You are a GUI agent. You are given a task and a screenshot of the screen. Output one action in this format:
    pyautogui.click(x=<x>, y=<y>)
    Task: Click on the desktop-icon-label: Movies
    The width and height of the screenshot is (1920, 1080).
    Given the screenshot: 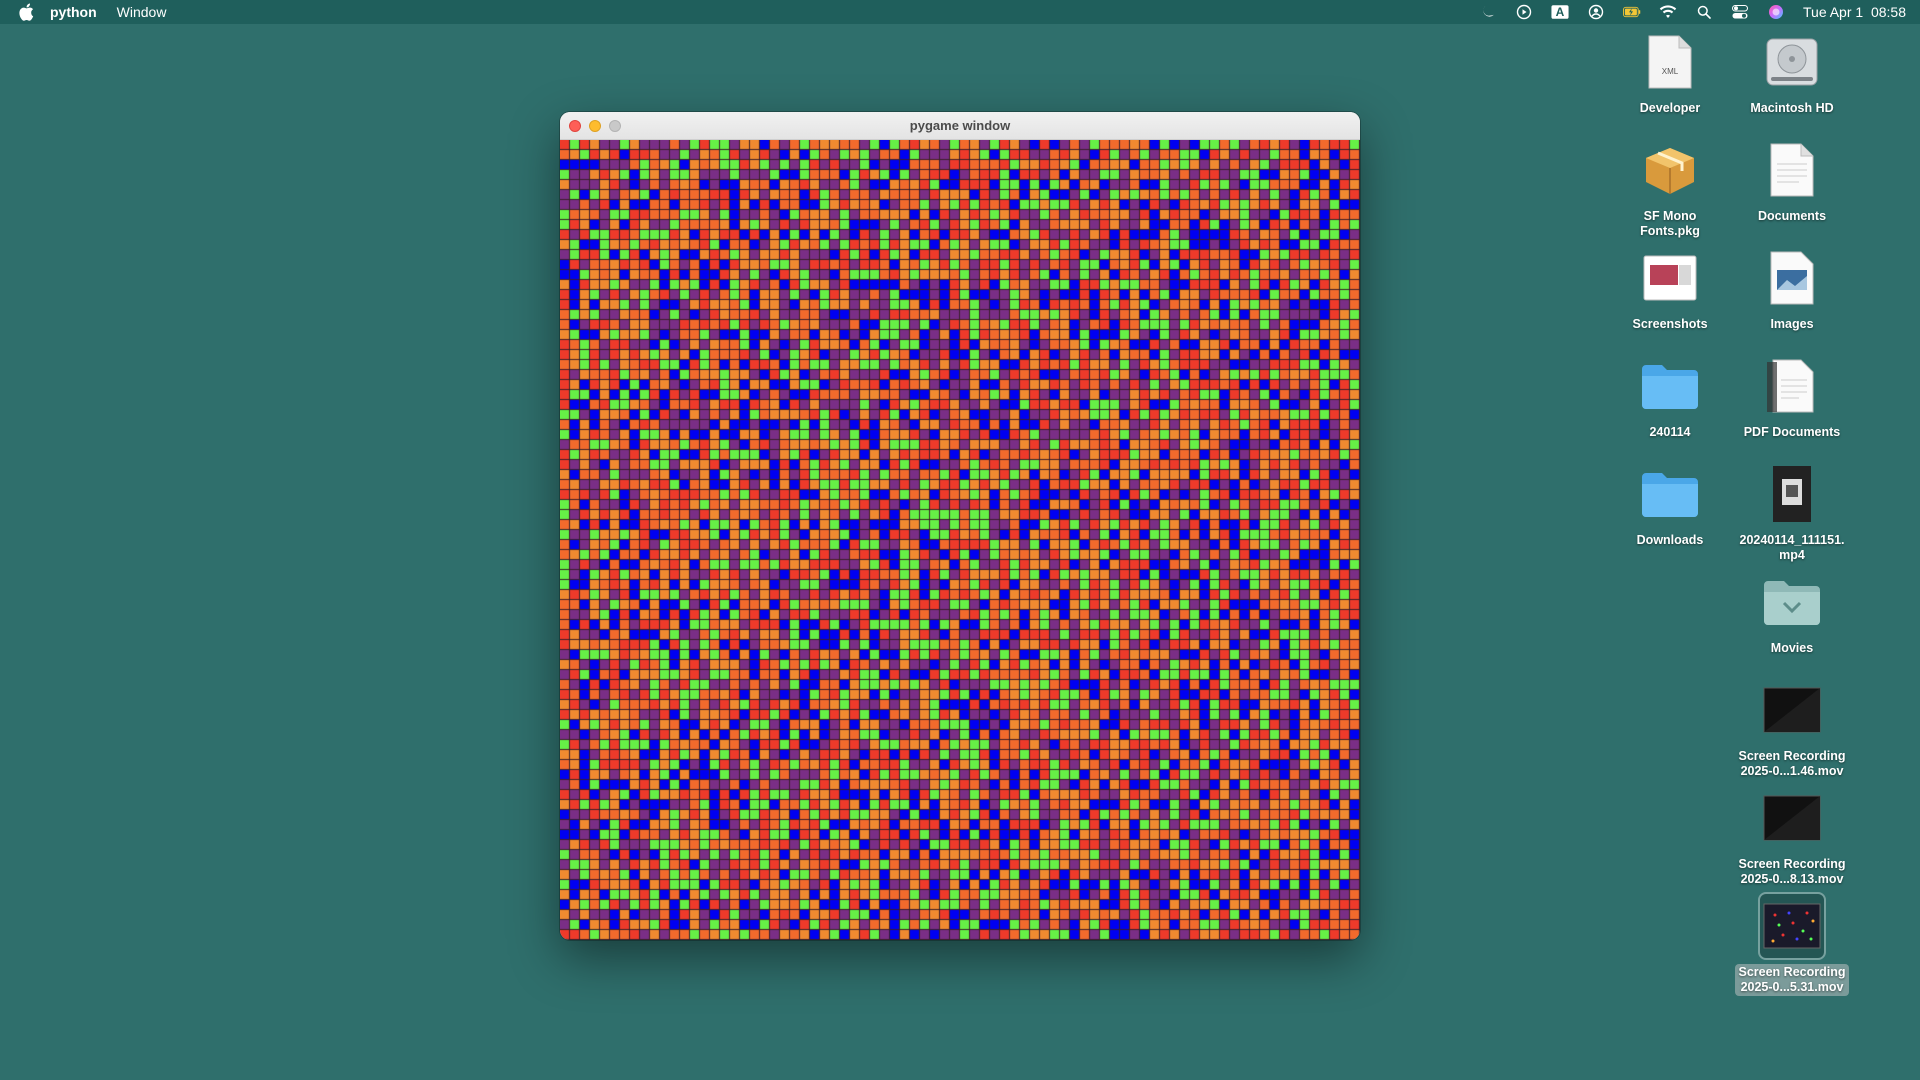 What is the action you would take?
    pyautogui.click(x=1792, y=648)
    